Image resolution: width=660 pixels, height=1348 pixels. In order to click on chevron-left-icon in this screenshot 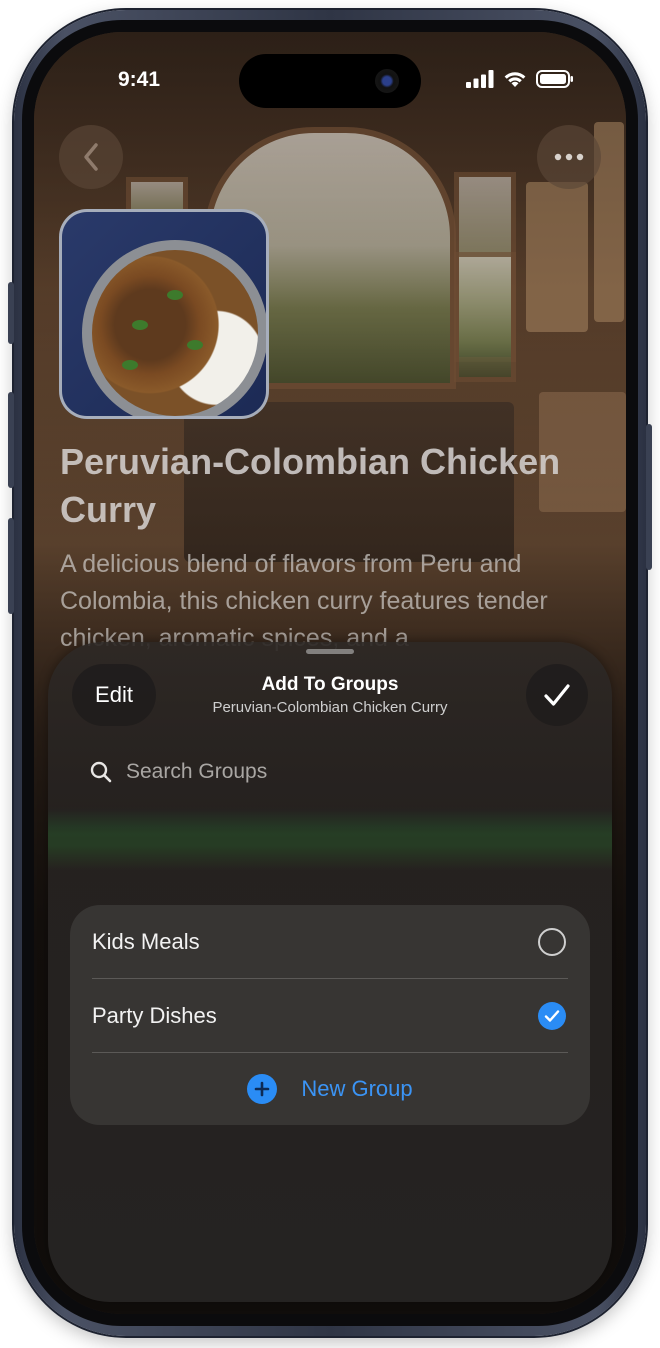, I will do `click(91, 157)`.